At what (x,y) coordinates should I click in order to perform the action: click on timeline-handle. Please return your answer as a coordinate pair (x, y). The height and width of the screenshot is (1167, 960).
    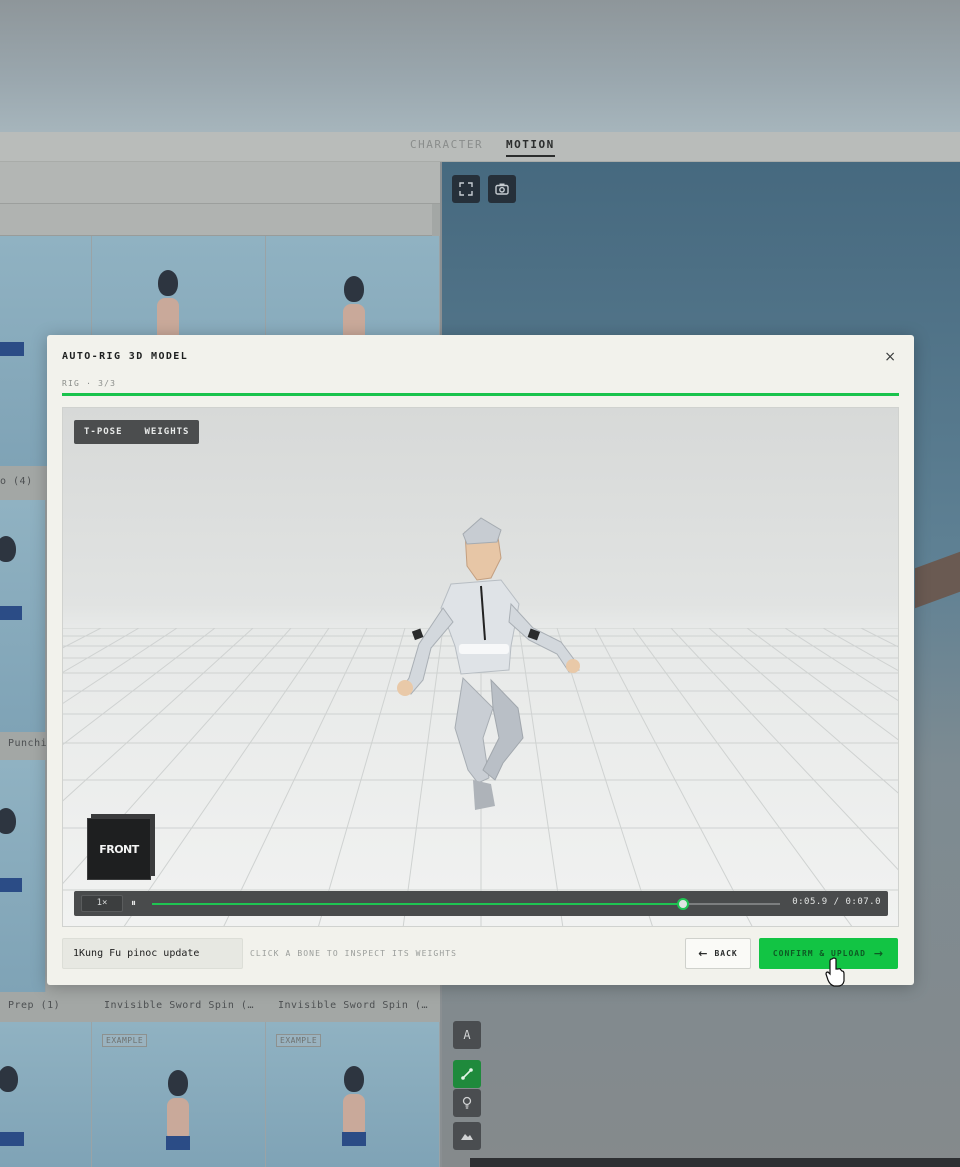
    Looking at the image, I should click on (683, 904).